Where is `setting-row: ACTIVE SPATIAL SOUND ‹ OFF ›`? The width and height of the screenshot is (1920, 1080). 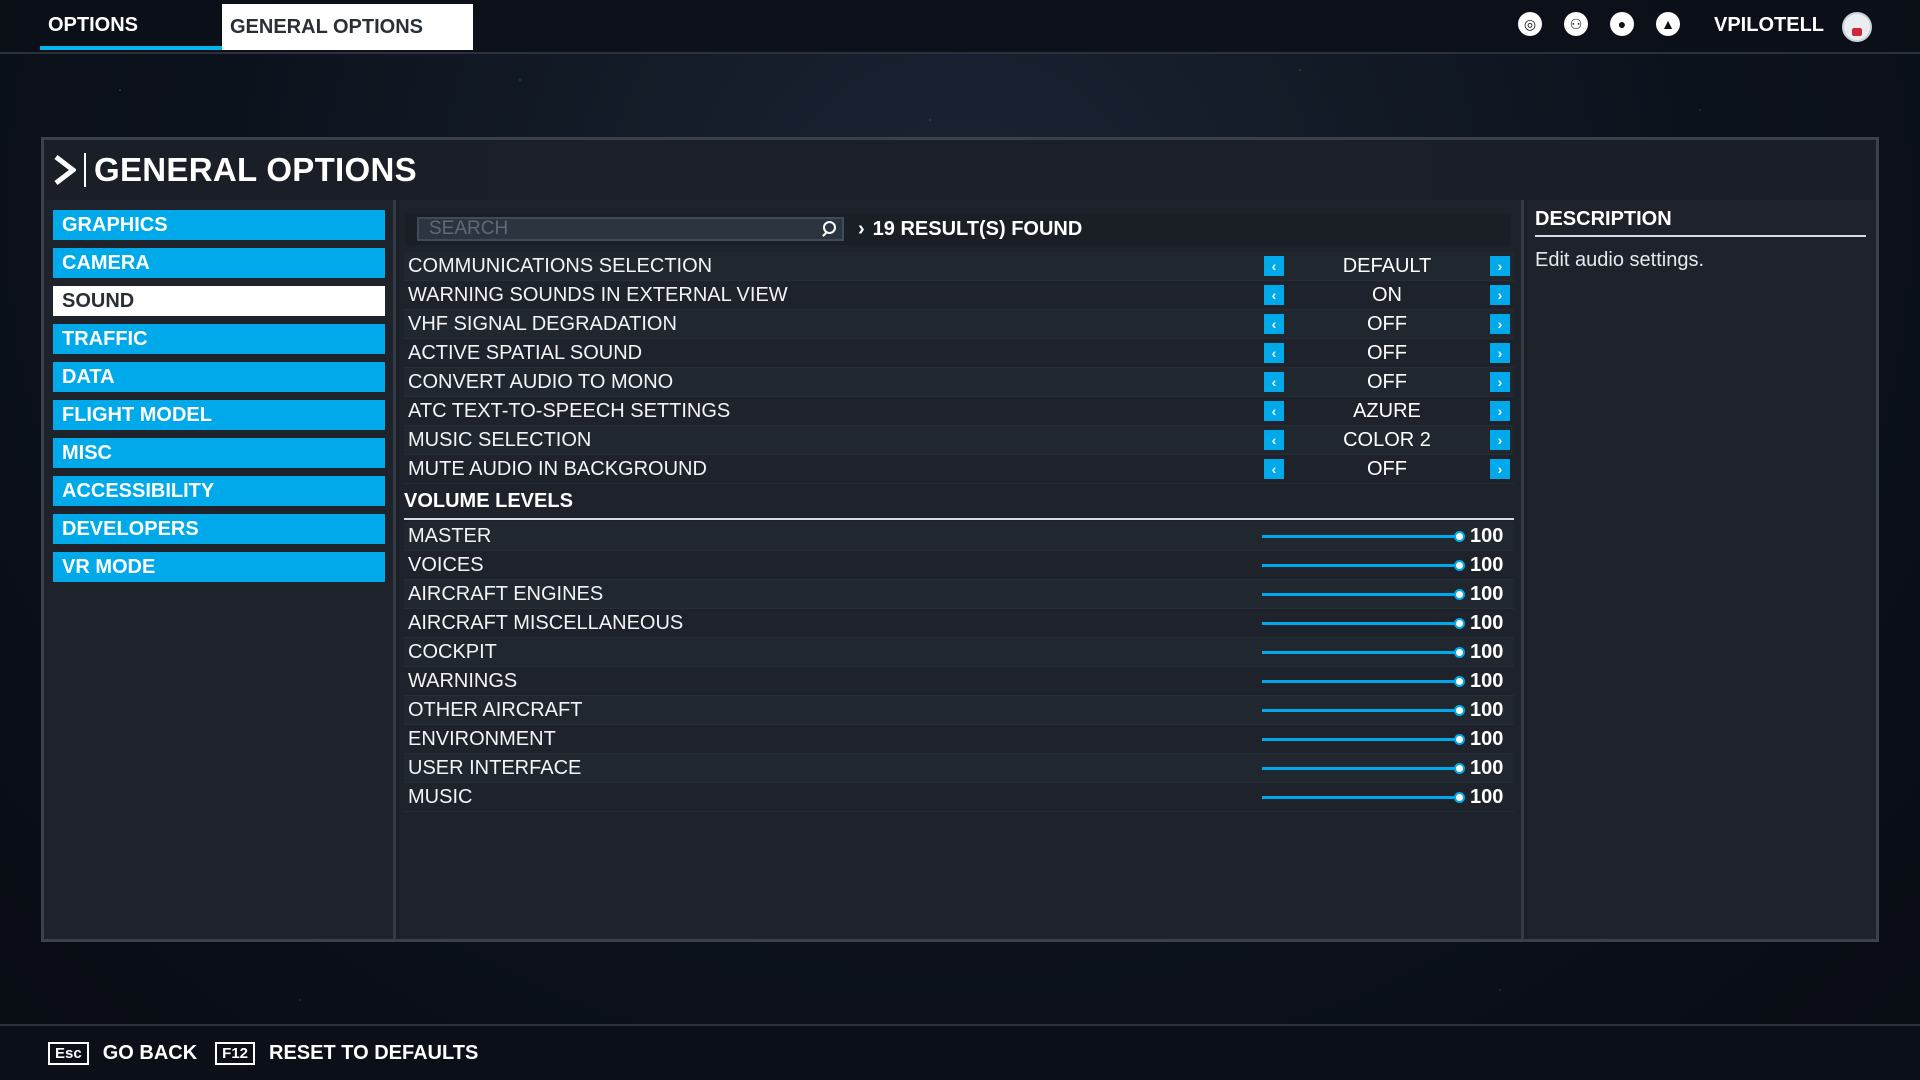 setting-row: ACTIVE SPATIAL SOUND ‹ OFF › is located at coordinates (959, 353).